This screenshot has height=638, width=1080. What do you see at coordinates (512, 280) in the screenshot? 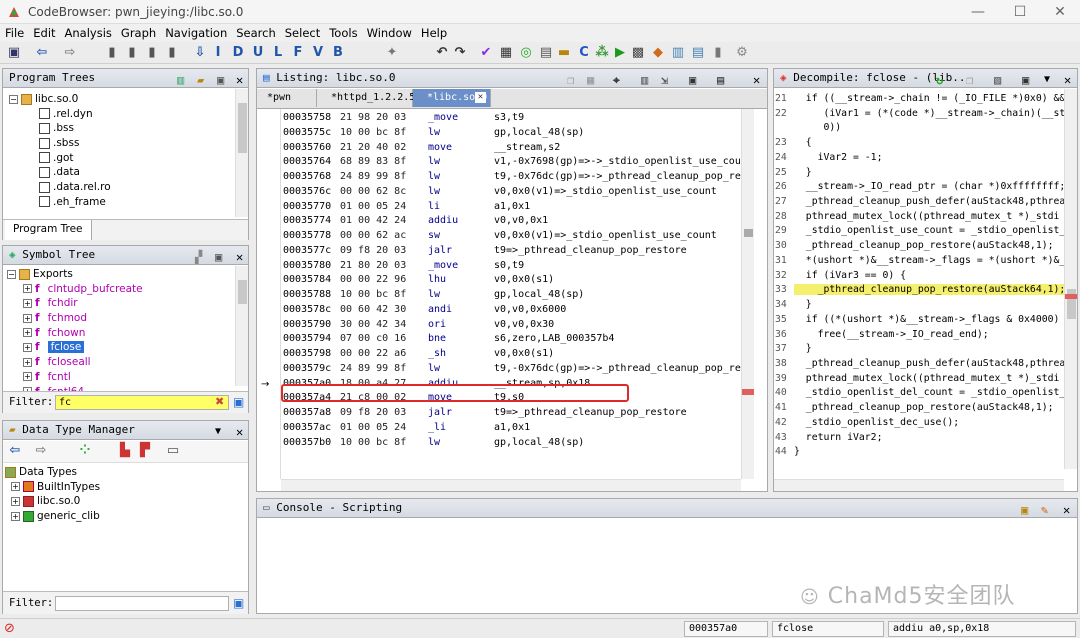
I see `listing-row: 00035784 00 00 22 96 lhu v0,0x0(s1)` at bounding box center [512, 280].